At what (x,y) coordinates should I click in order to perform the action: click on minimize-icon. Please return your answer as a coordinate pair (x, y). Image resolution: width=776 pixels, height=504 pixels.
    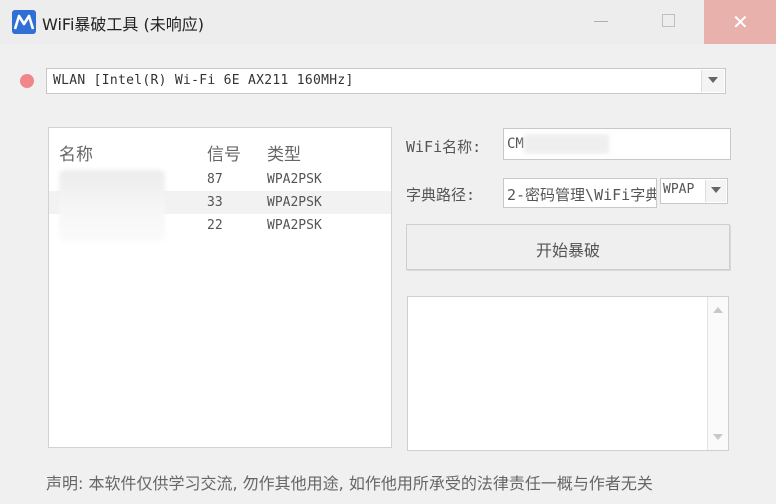
    Looking at the image, I should click on (601, 21).